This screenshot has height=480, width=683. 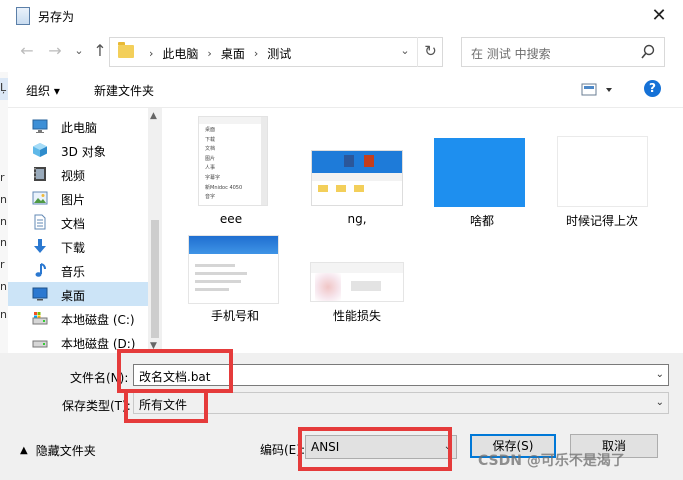 I want to click on breadcrumb-desktop: 桌面, so click(x=233, y=53).